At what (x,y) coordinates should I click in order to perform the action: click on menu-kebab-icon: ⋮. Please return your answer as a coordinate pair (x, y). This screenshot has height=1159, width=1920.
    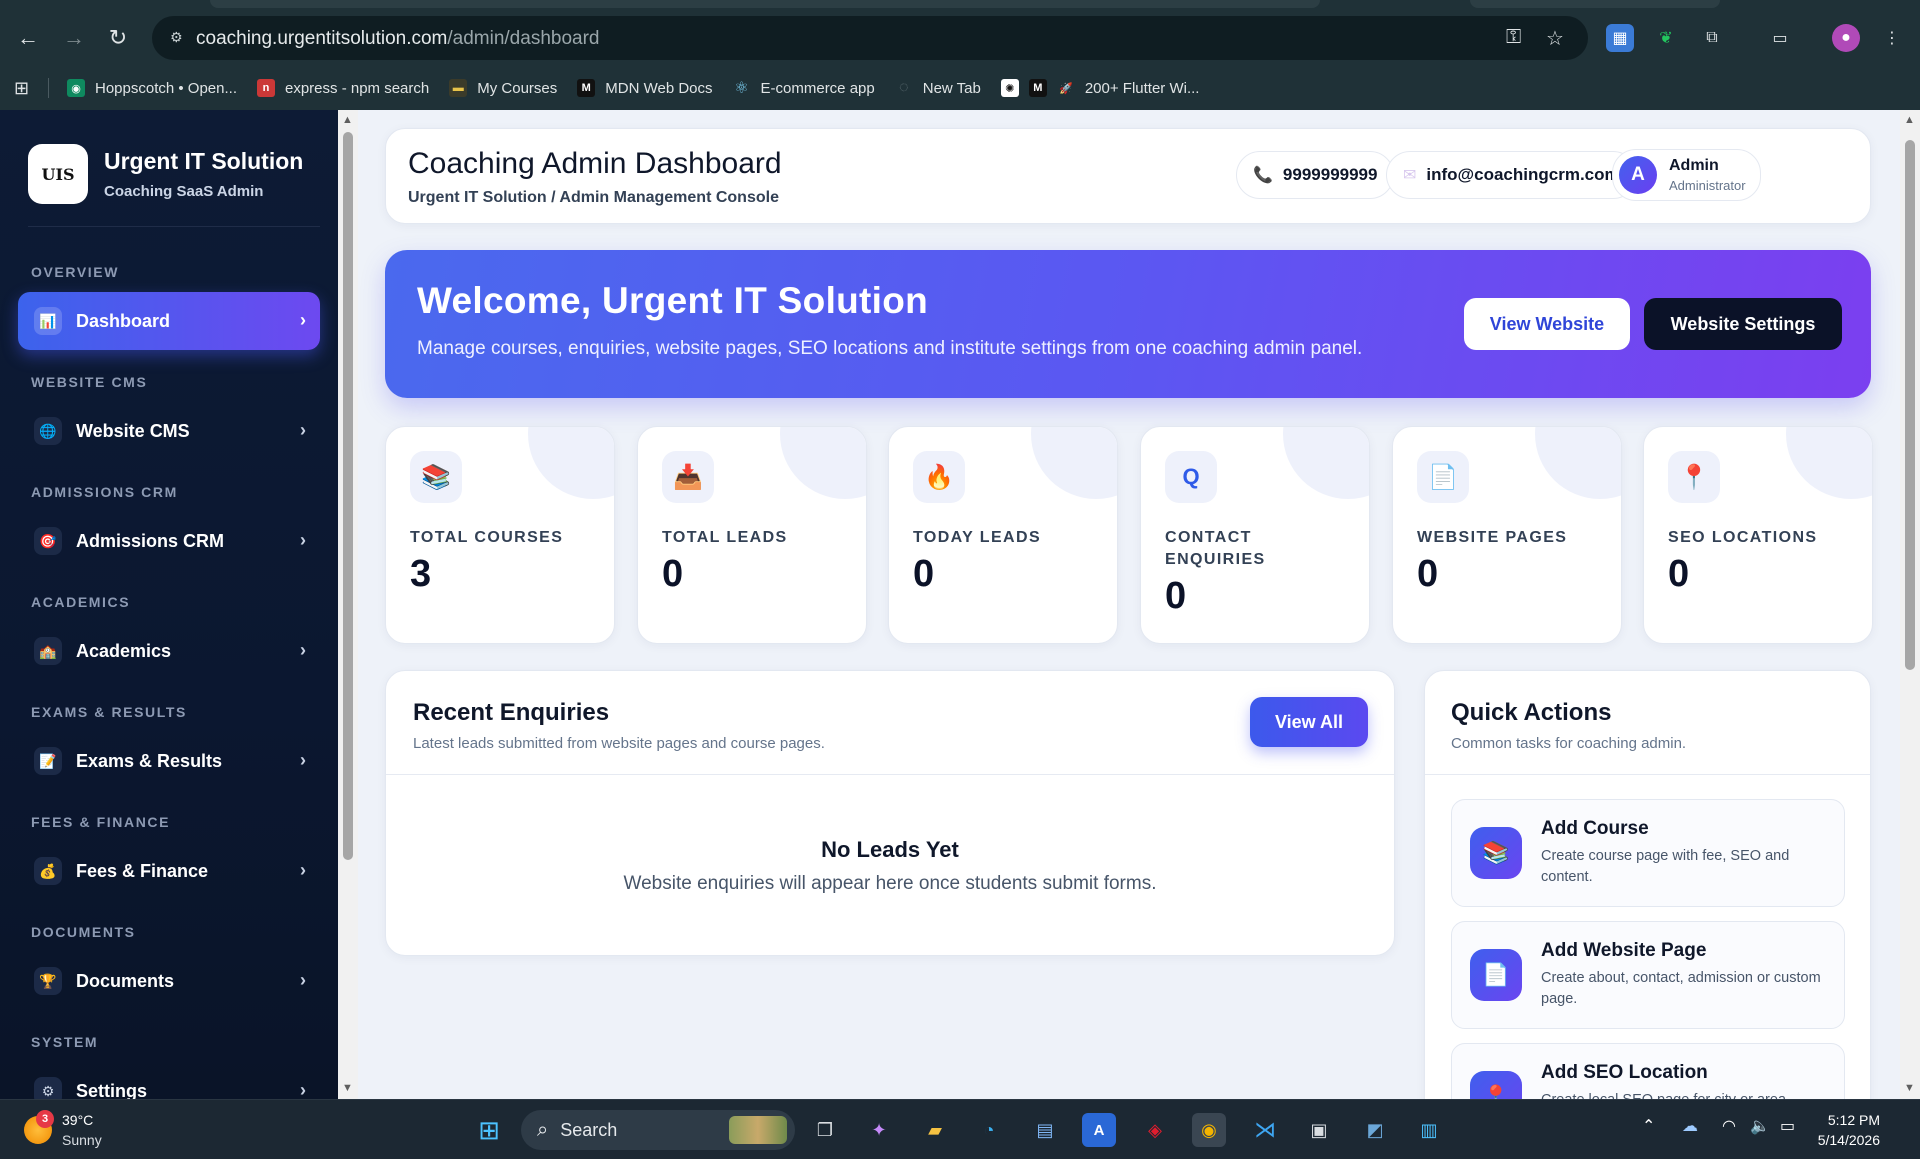
    Looking at the image, I should click on (1892, 38).